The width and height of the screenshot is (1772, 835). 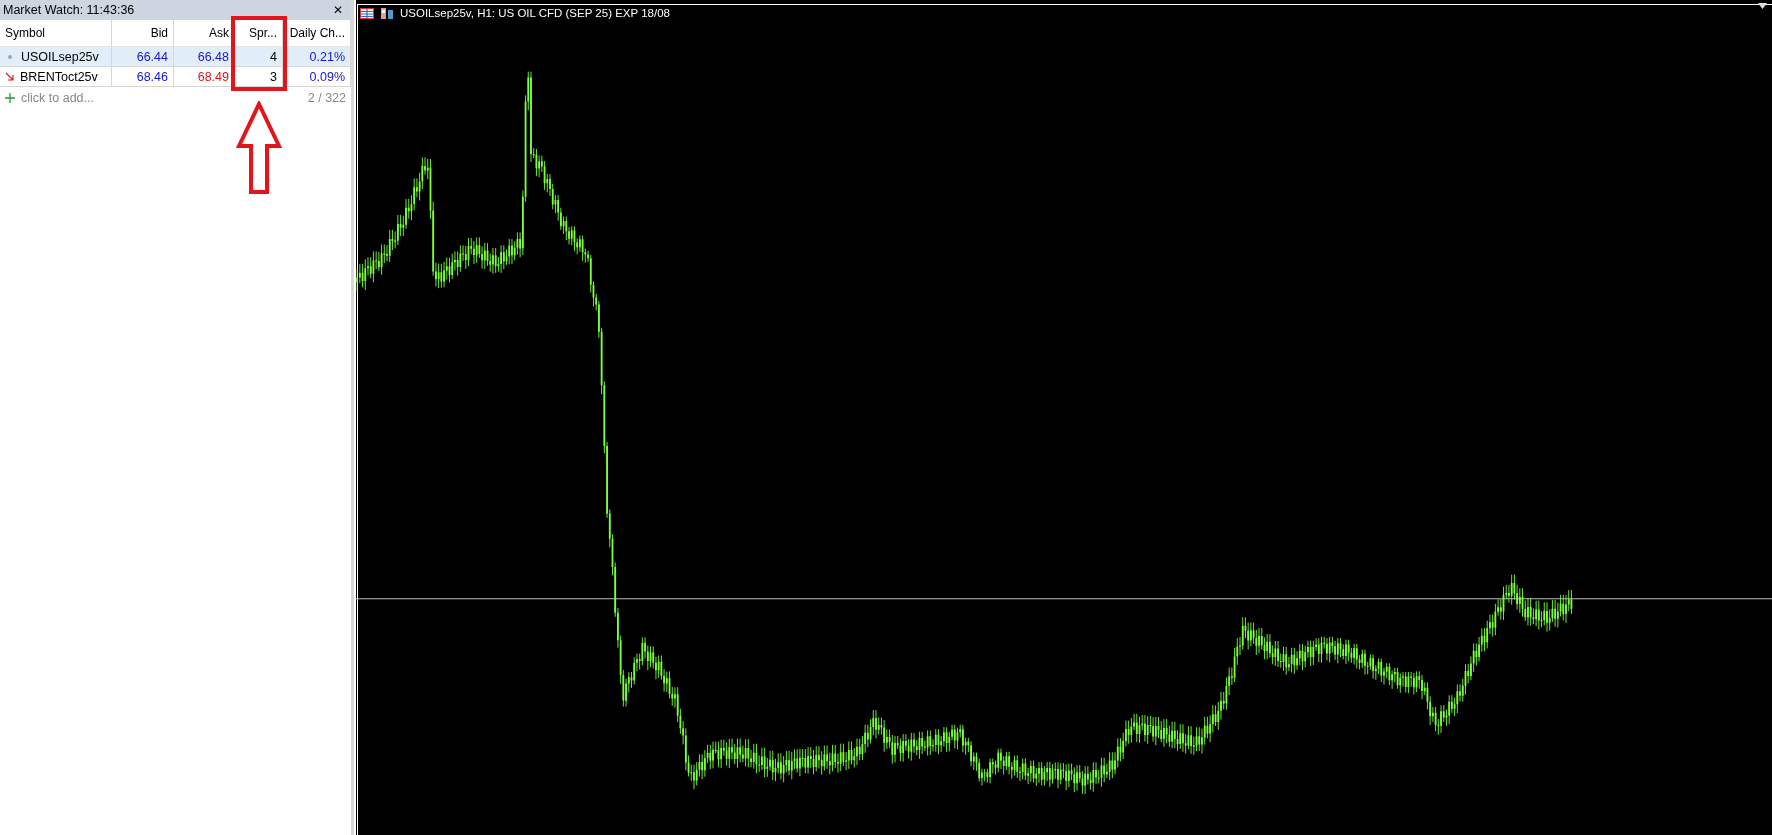 What do you see at coordinates (204, 77) in the screenshot?
I see `ask-cell: 68.49` at bounding box center [204, 77].